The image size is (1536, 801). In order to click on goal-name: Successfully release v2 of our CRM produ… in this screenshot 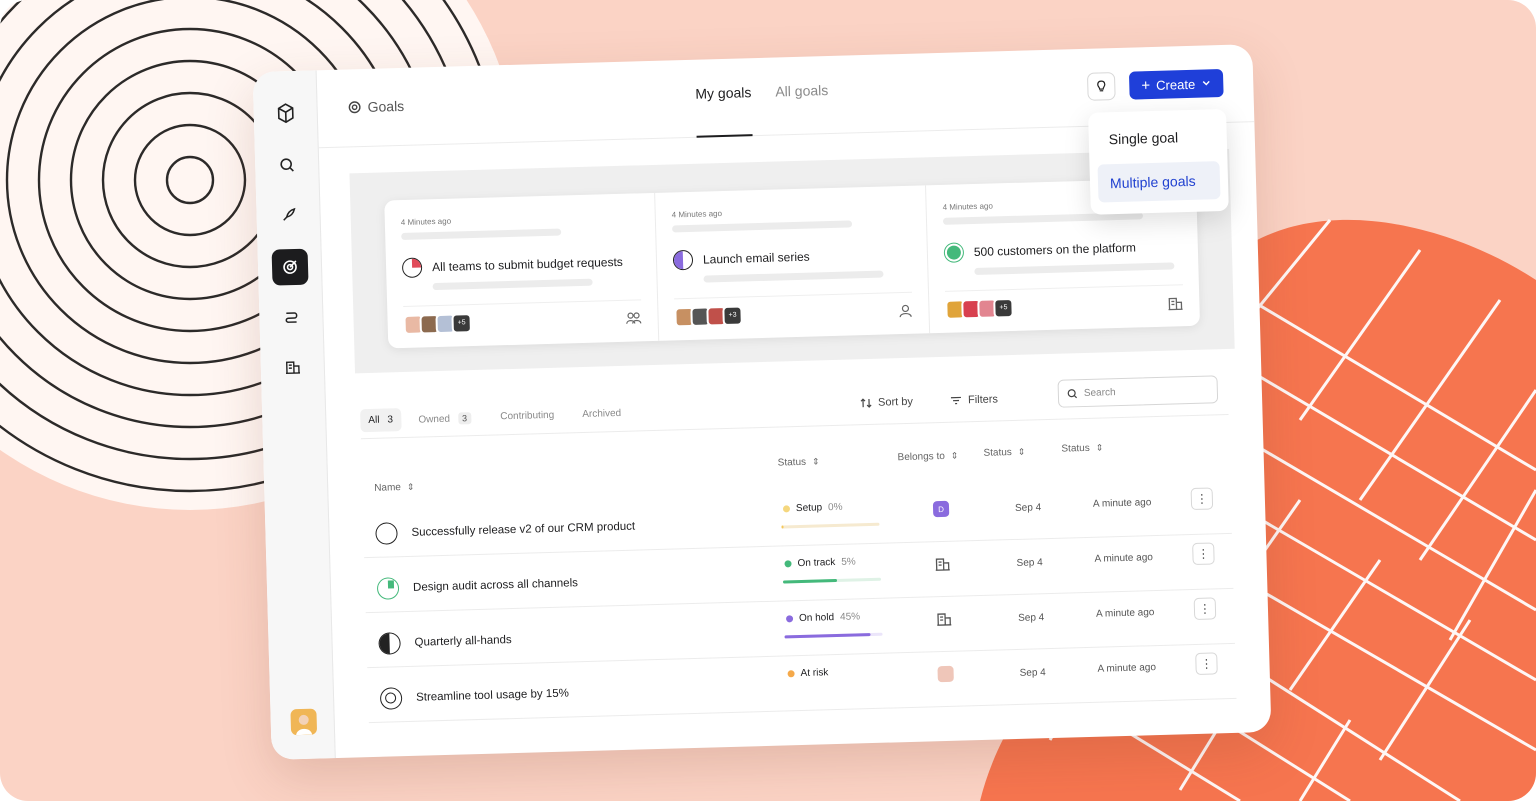, I will do `click(523, 529)`.